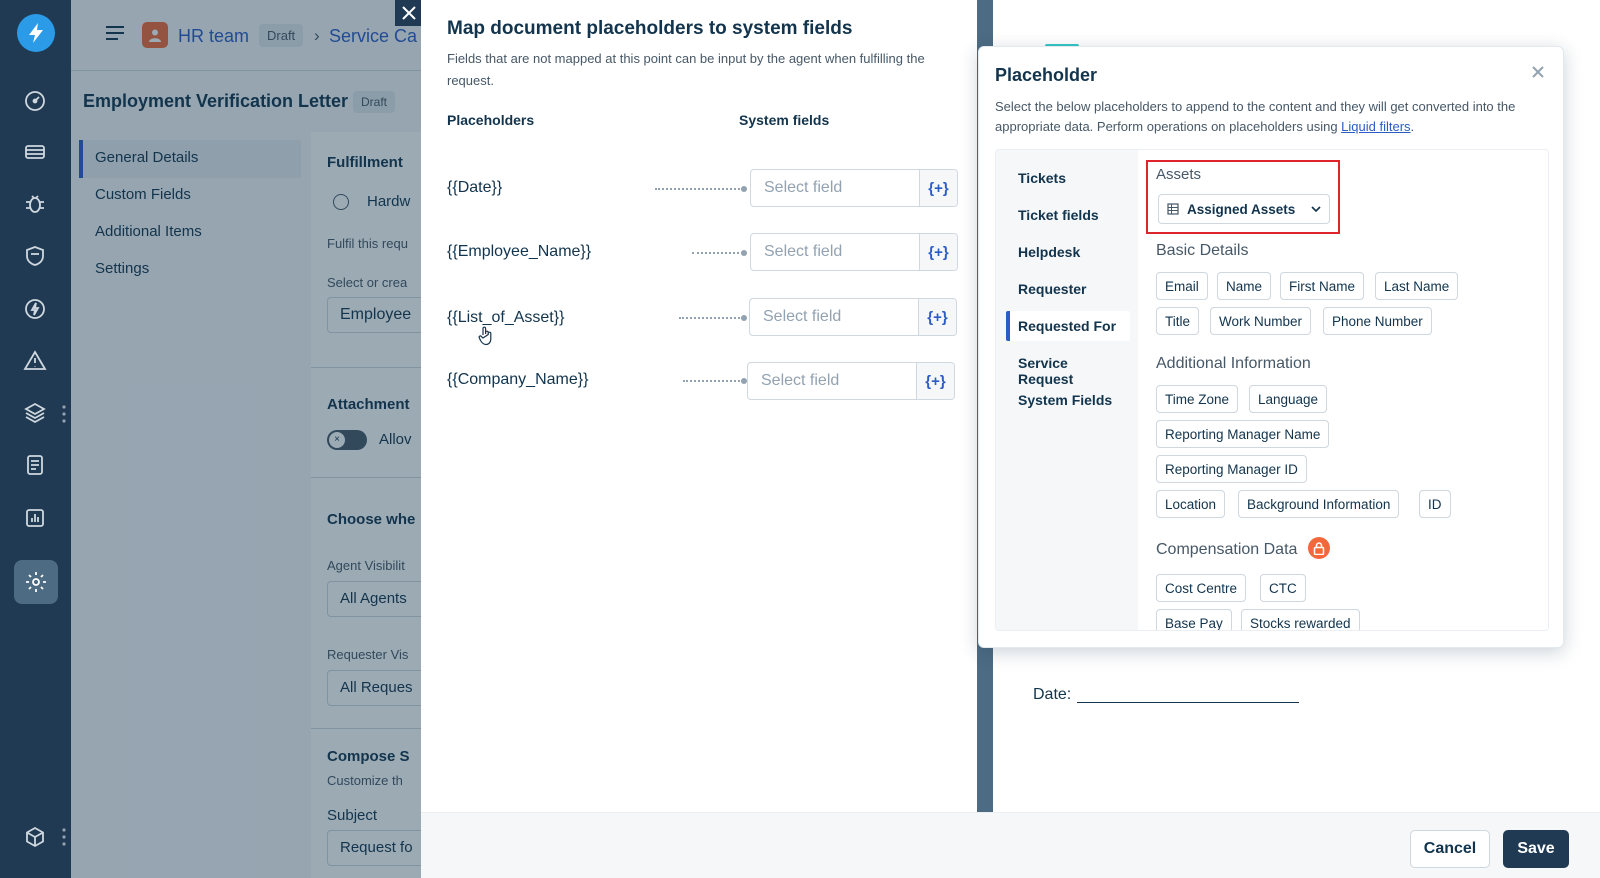  Describe the element at coordinates (1188, 702) in the screenshot. I see `date-line` at that location.